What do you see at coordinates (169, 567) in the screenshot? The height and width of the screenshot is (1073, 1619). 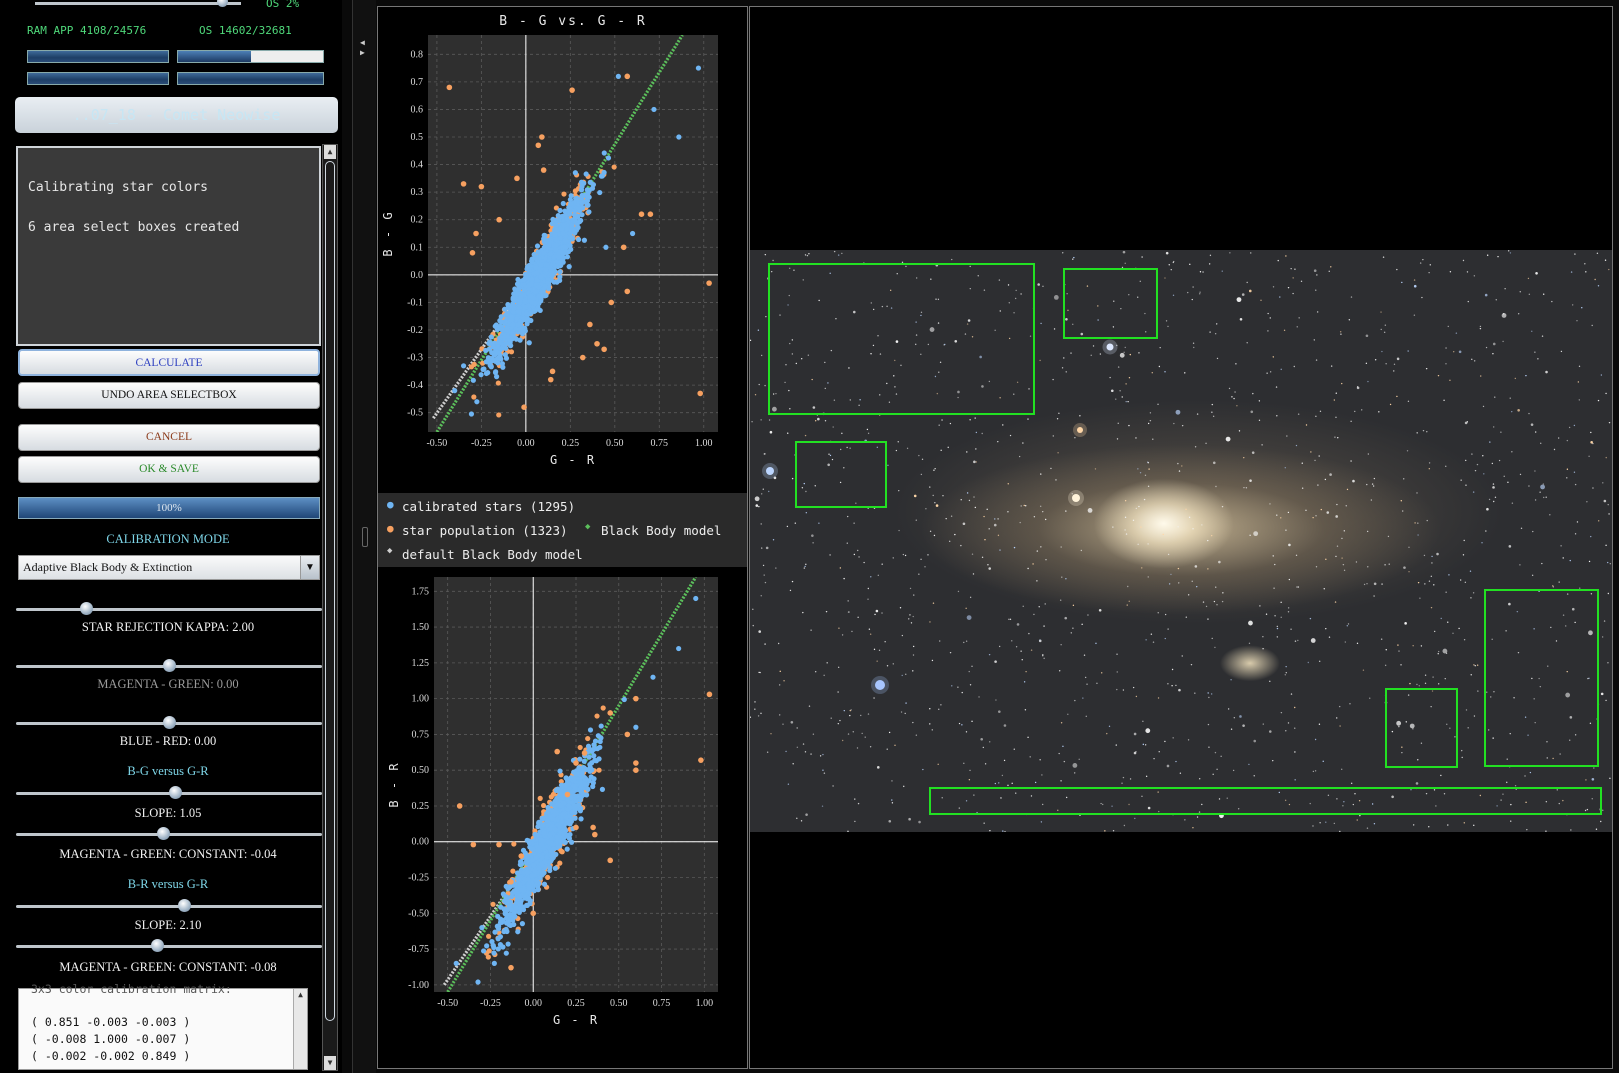 I see `calibration-mode-select: Adaptive Black Body & Extinction ▼` at bounding box center [169, 567].